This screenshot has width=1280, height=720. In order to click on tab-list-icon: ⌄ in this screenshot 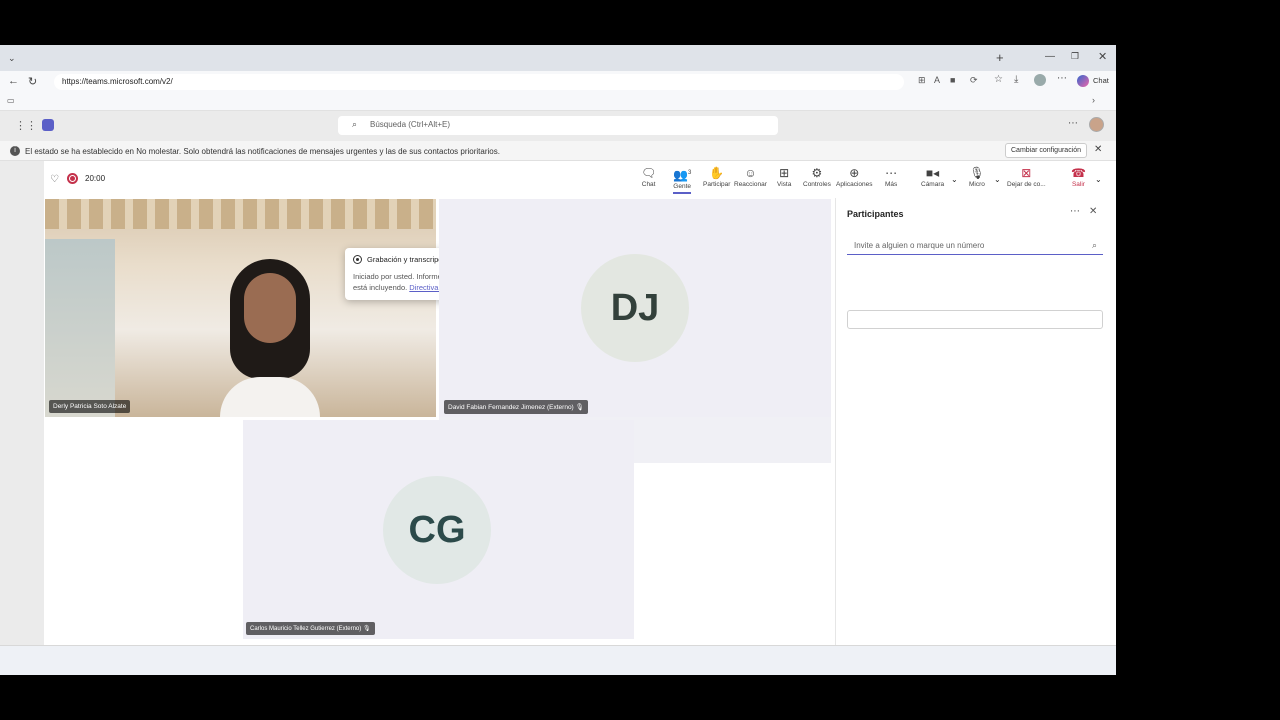, I will do `click(12, 58)`.